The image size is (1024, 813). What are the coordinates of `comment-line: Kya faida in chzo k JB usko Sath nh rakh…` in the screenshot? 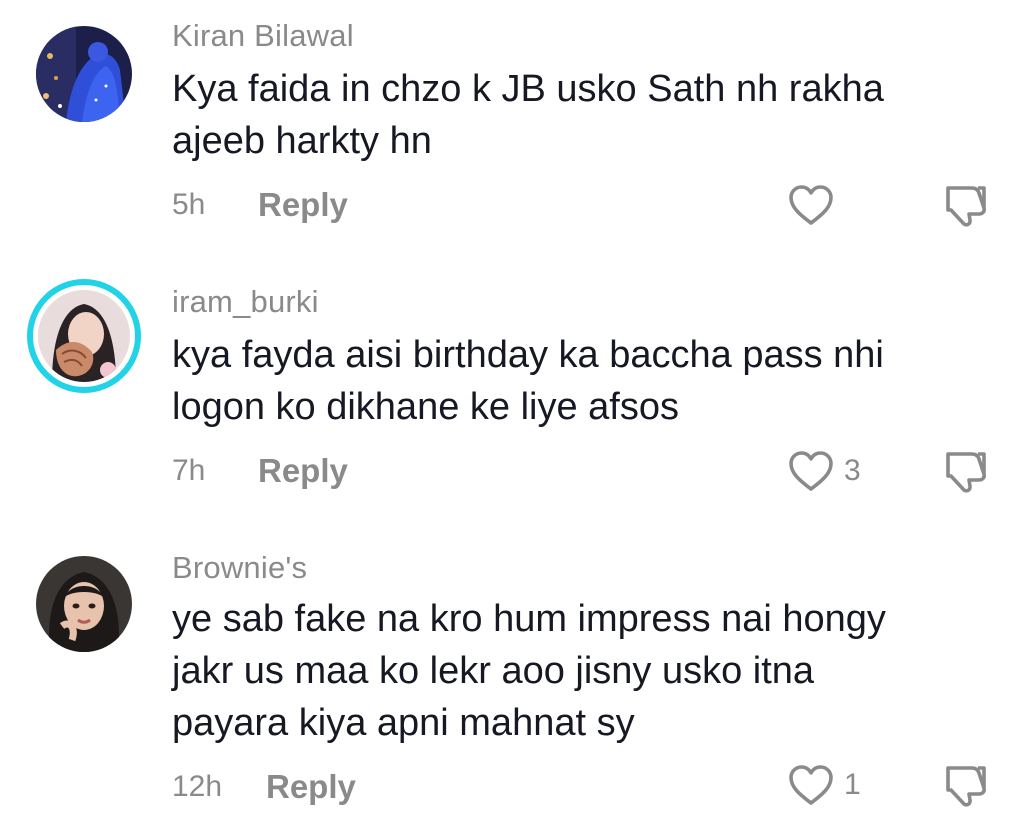 It's located at (528, 89).